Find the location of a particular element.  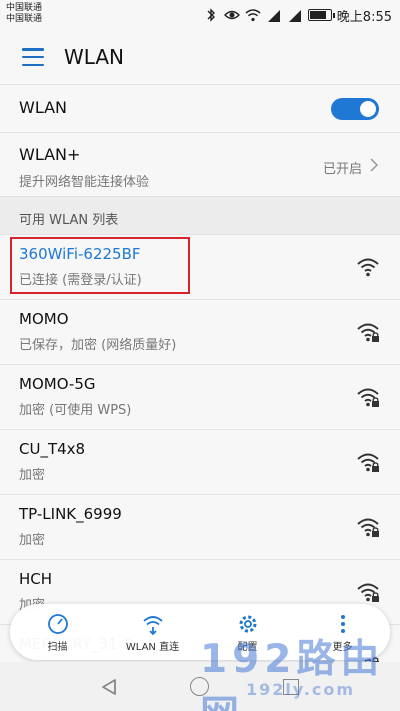

chevron-right-icon is located at coordinates (374, 165).